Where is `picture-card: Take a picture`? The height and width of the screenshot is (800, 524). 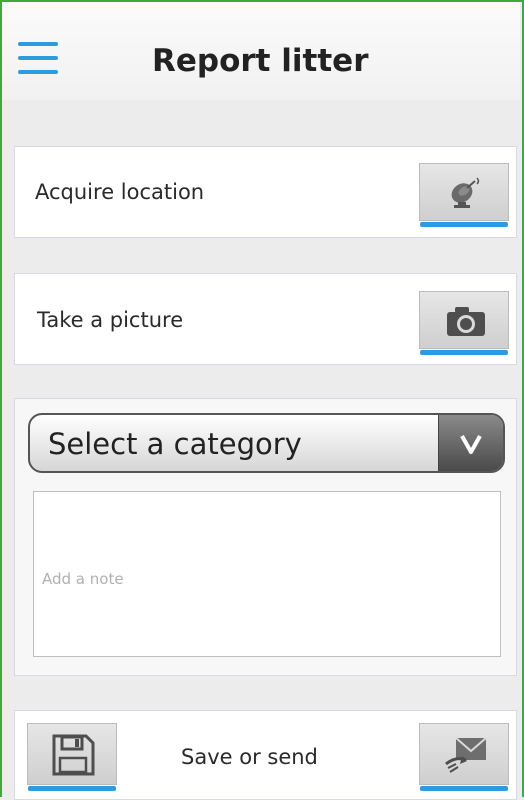
picture-card: Take a picture is located at coordinates (265, 319).